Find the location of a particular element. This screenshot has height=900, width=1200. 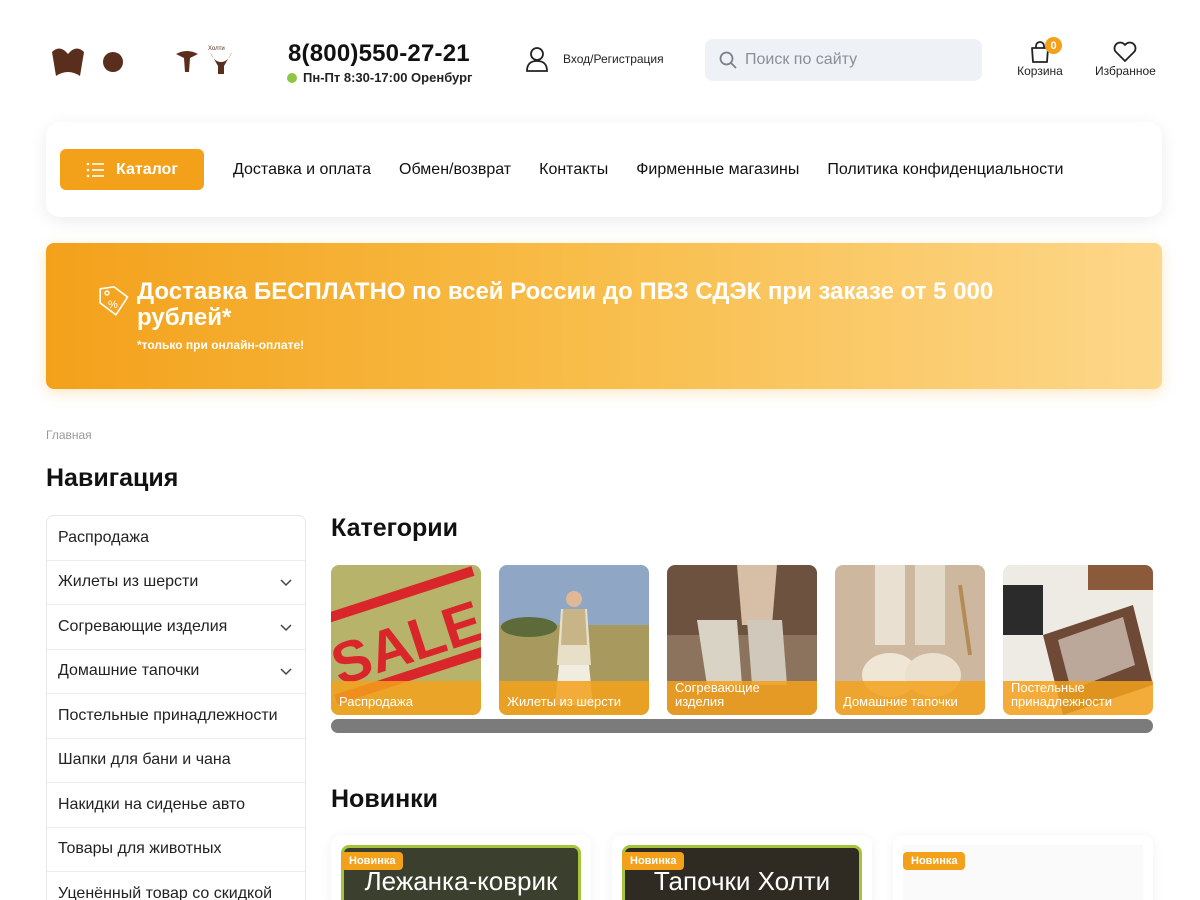

login-label: Вход/Регистрация is located at coordinates (613, 59).